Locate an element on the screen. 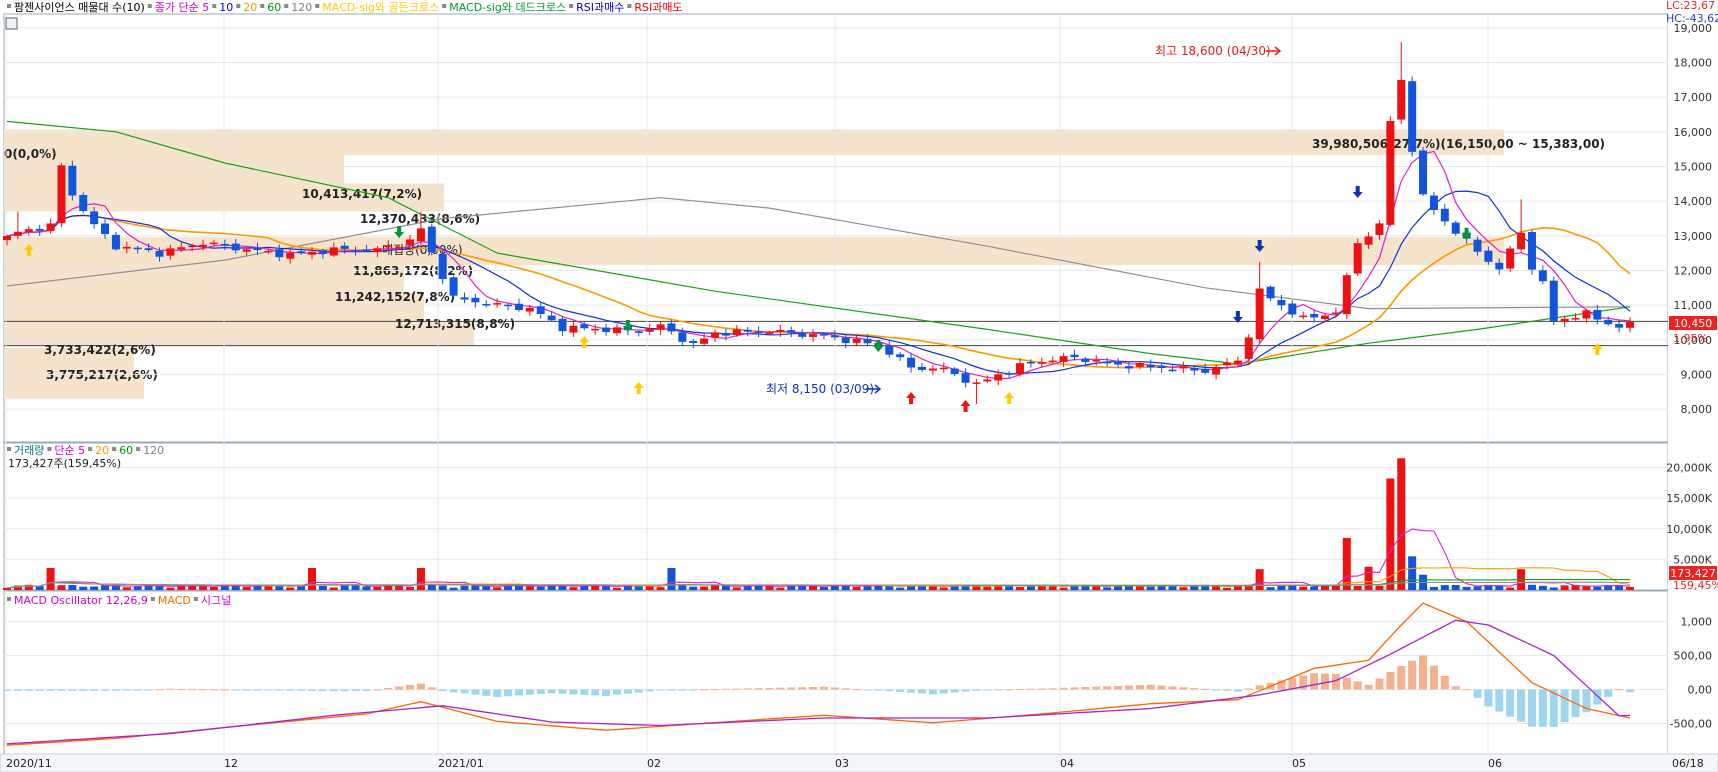  legend-item: 20 is located at coordinates (250, 7).